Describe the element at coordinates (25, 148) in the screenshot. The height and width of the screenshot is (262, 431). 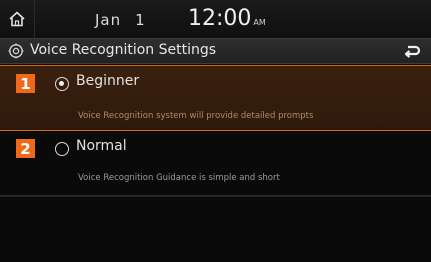
I see `callout-badge-2: 2` at that location.